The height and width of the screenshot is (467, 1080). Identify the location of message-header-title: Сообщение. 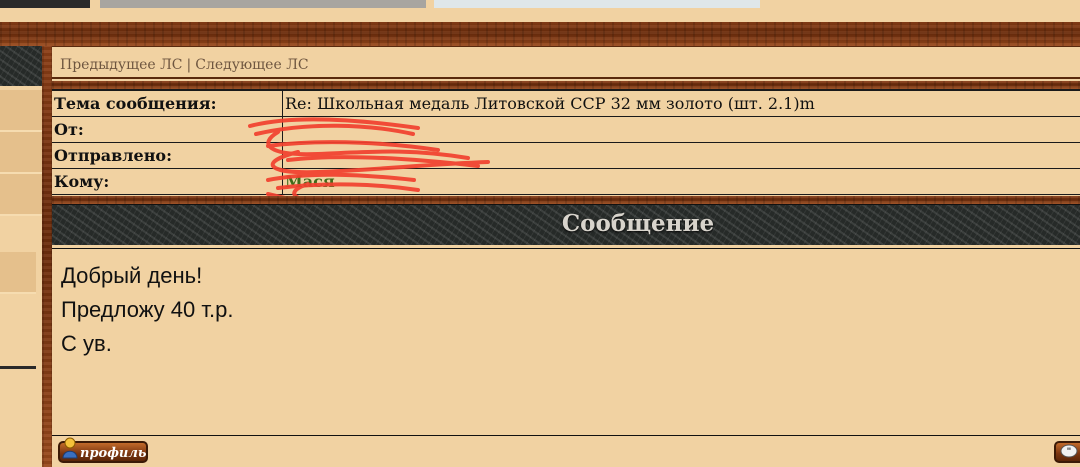
(638, 223).